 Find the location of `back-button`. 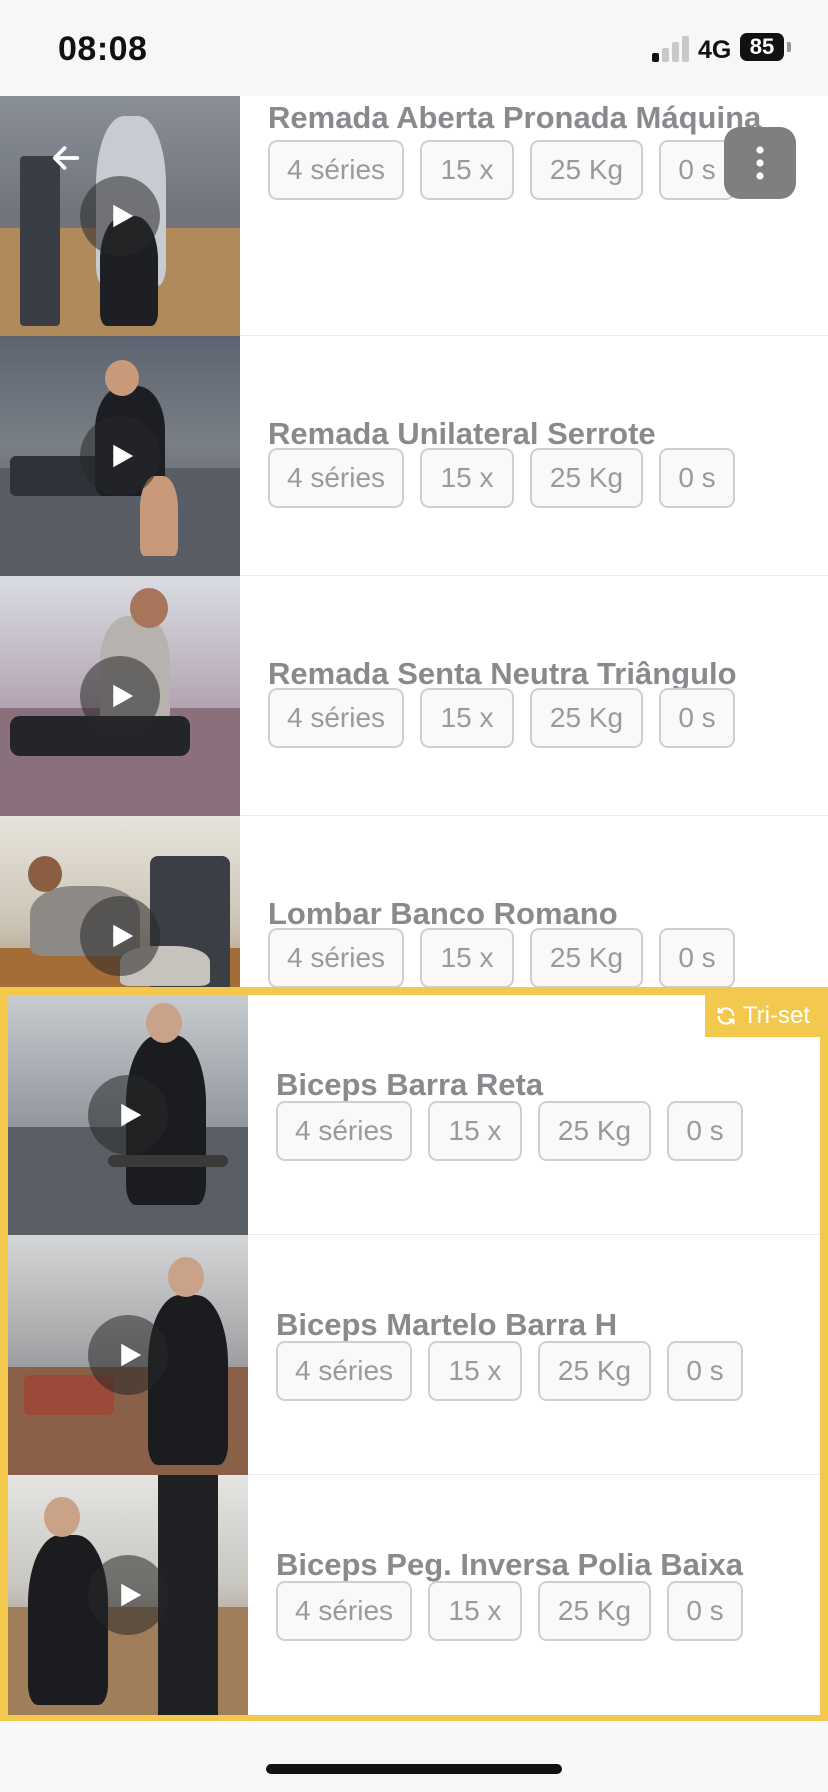

back-button is located at coordinates (66, 158).